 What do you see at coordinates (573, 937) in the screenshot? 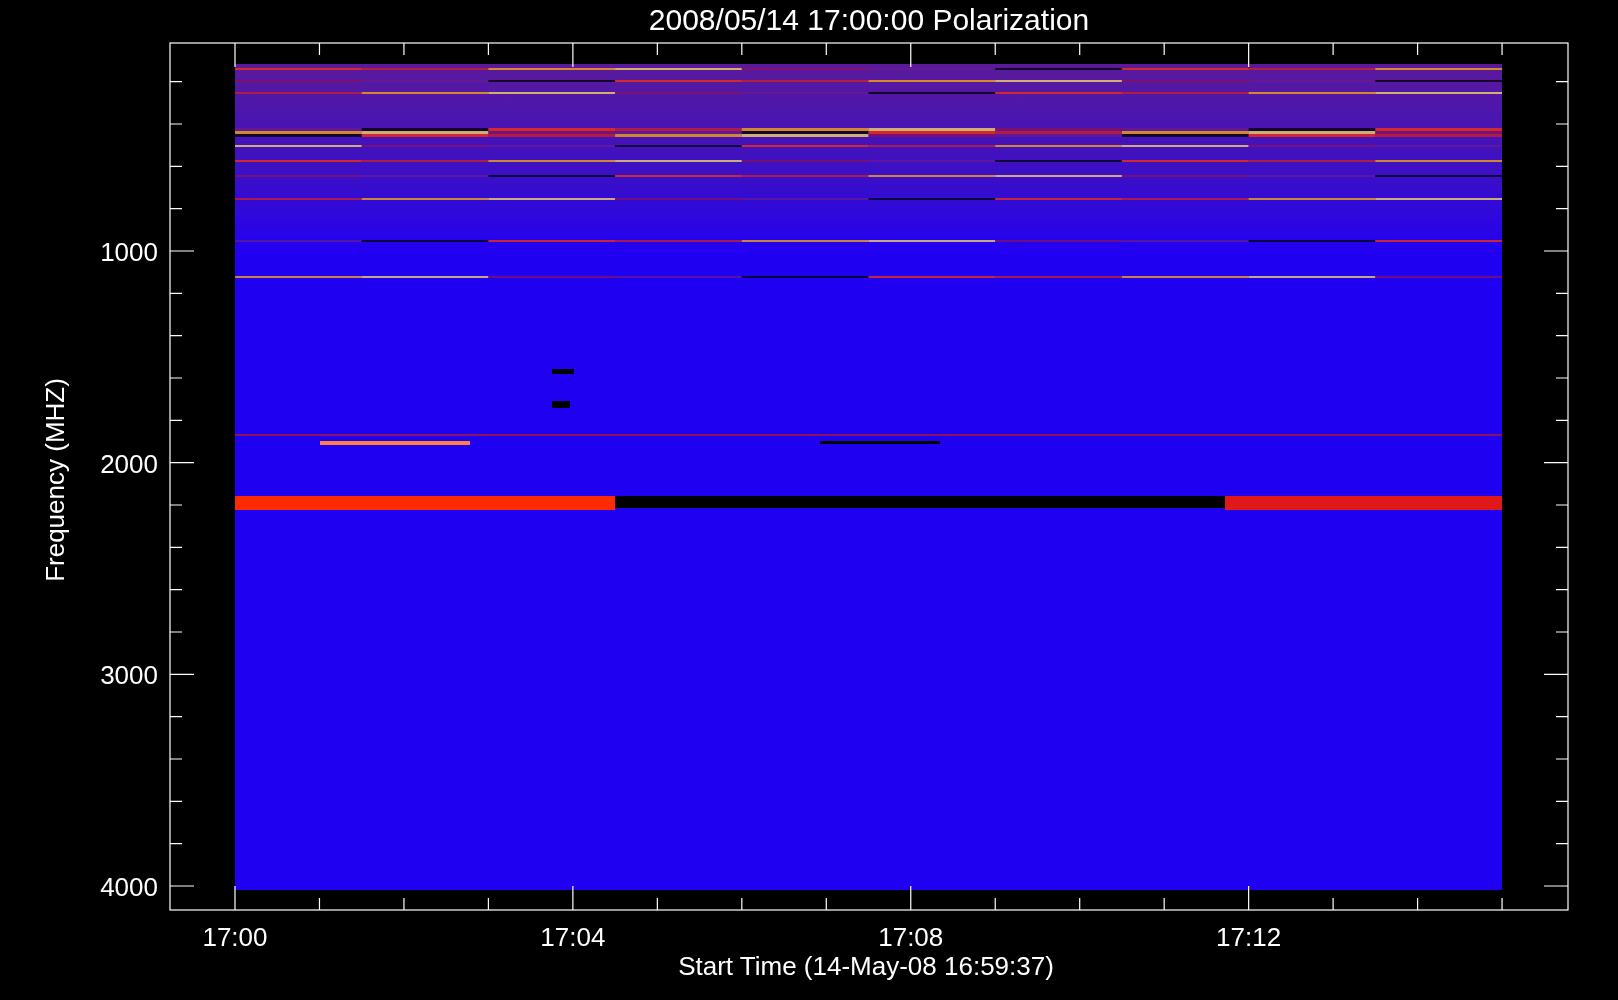
I see `tick-label: 17:04` at bounding box center [573, 937].